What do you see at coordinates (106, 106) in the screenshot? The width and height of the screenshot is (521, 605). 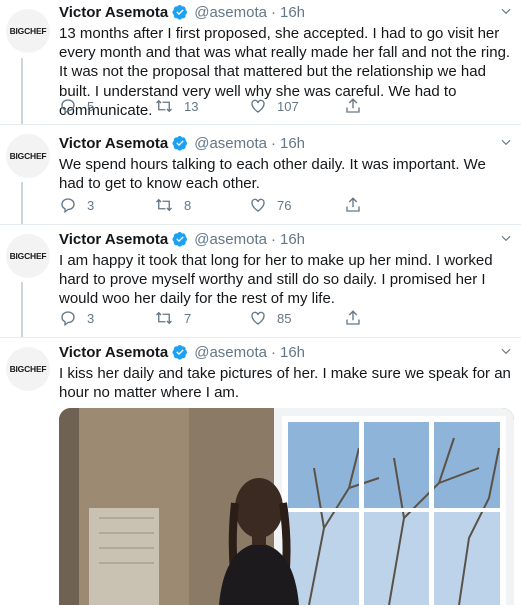 I see `reply-button: 5` at bounding box center [106, 106].